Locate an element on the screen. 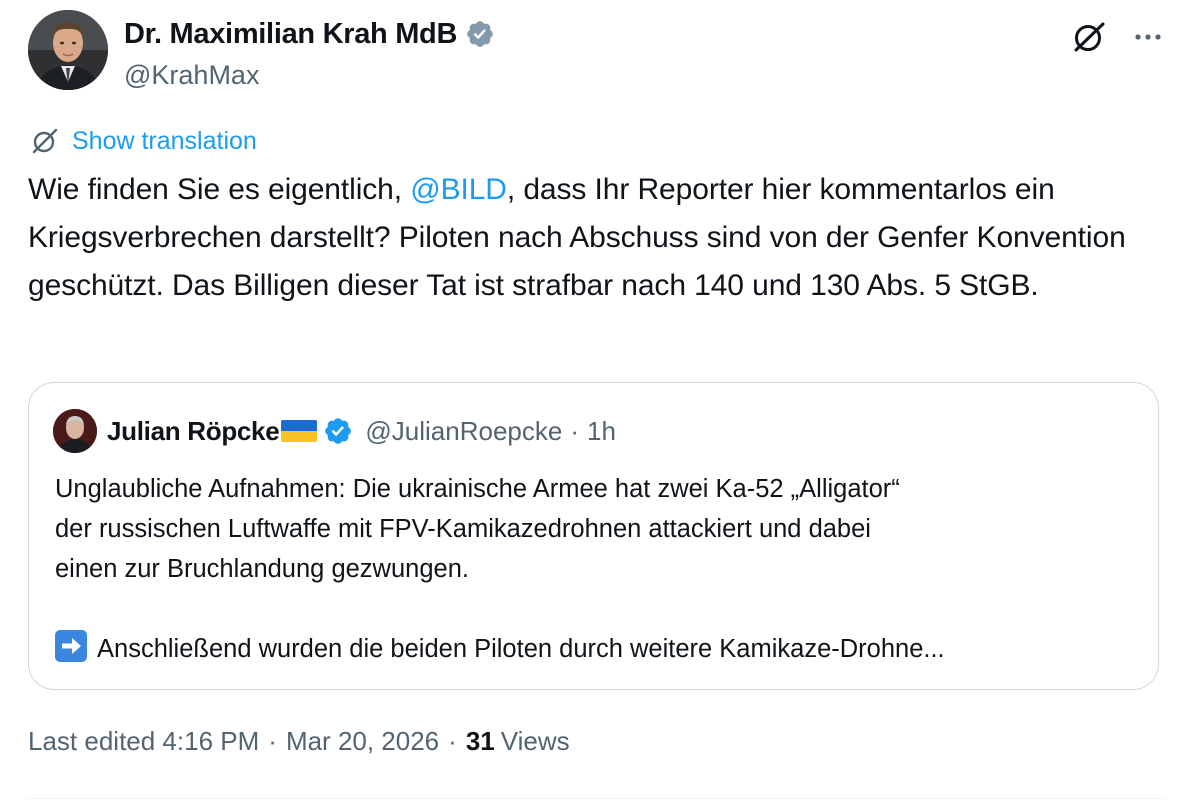 This screenshot has height=804, width=1192. author-display-name: Dr. Maximilian Krah MdB is located at coordinates (290, 34).